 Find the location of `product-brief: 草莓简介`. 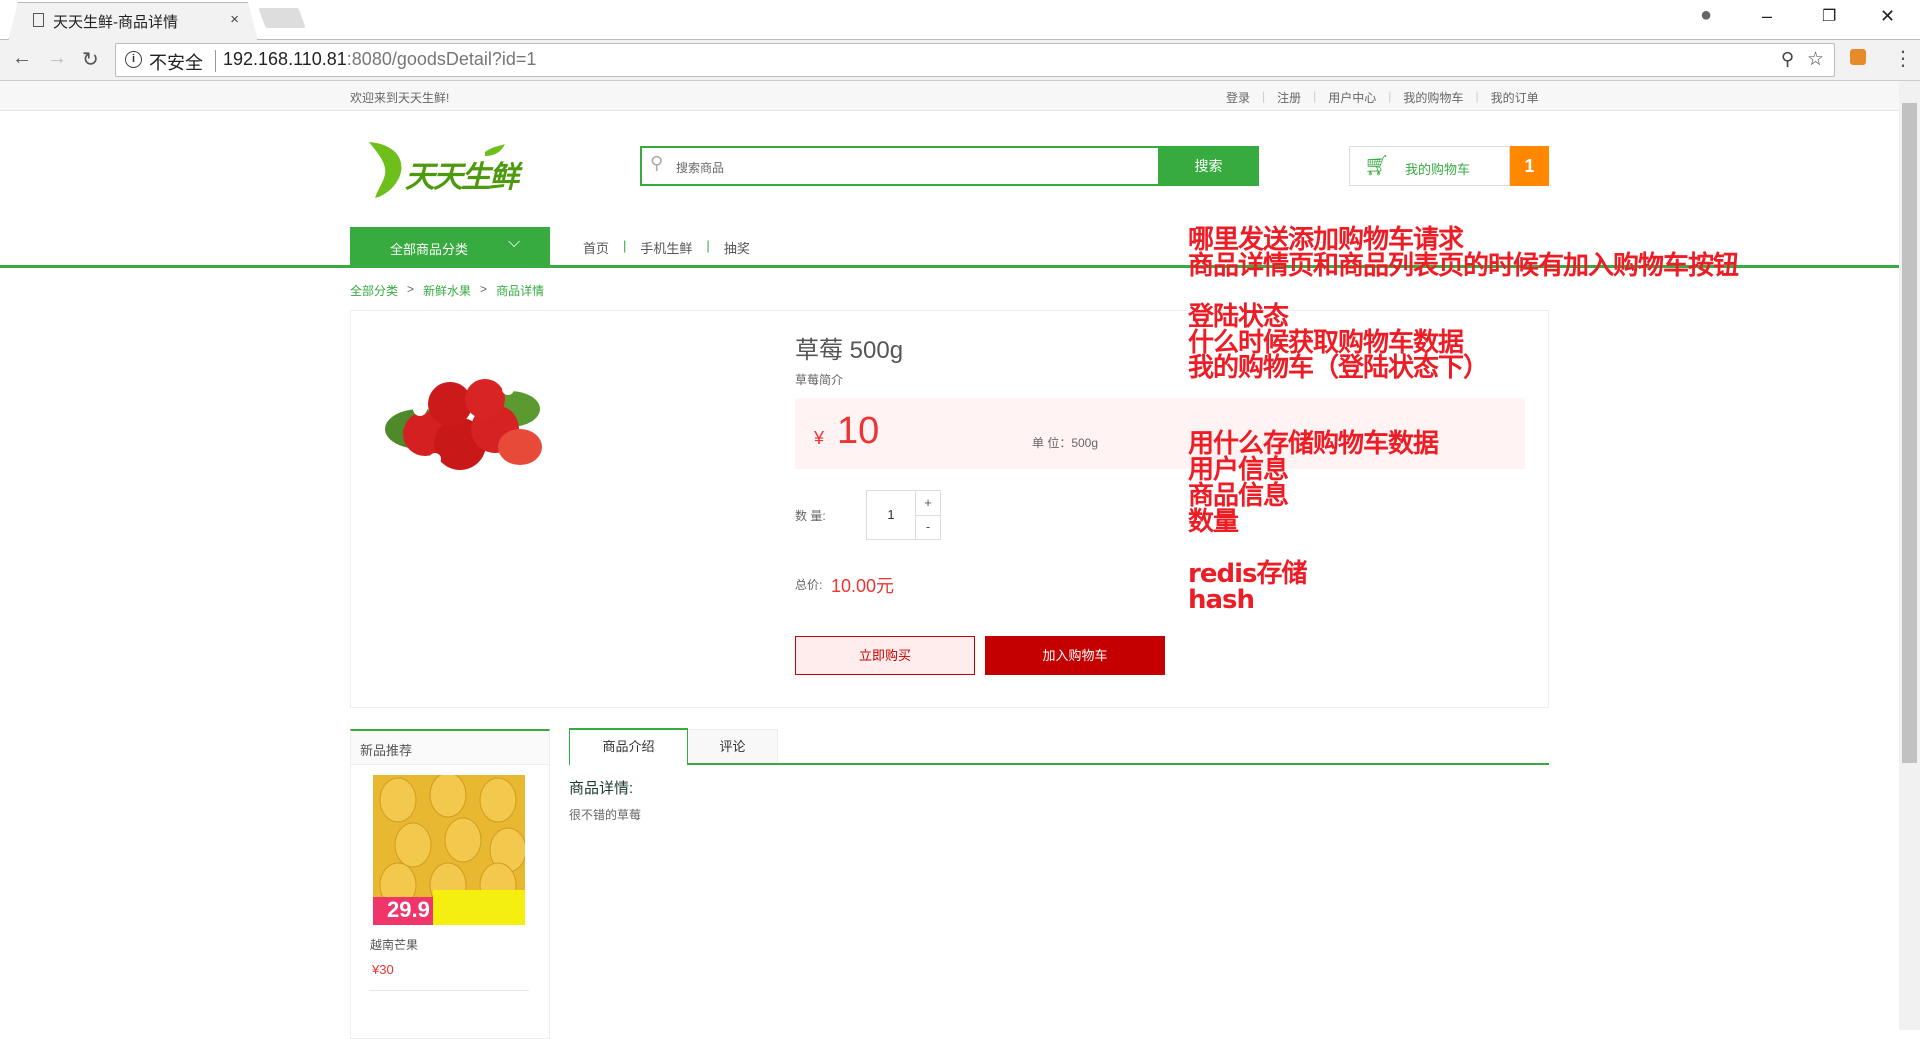

product-brief: 草莓简介 is located at coordinates (819, 380).